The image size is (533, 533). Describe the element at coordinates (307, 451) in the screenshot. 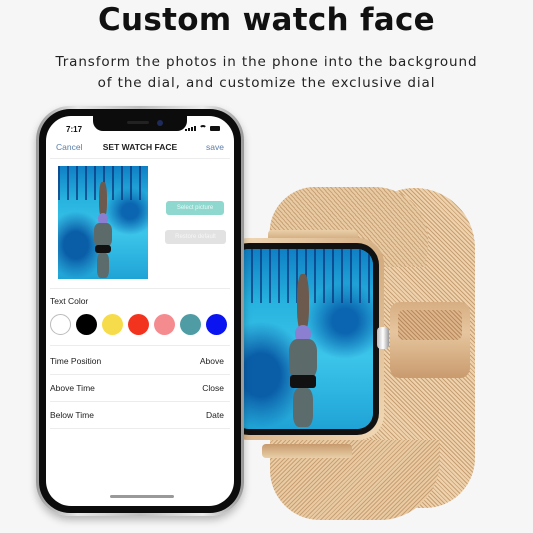

I see `watch-lug-bottom` at that location.